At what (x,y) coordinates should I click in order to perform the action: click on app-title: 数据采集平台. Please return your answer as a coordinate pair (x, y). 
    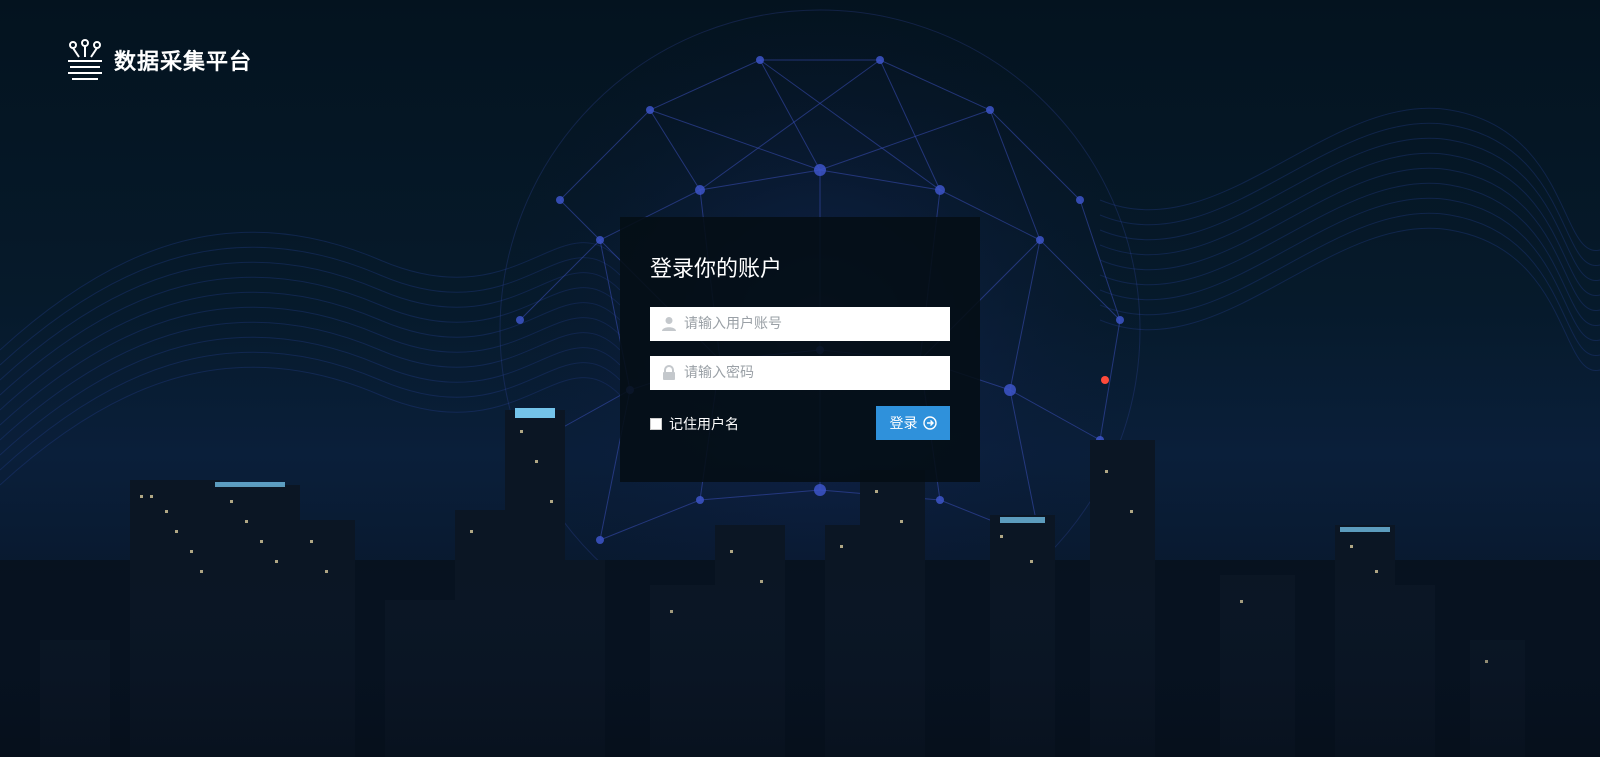
    Looking at the image, I should click on (183, 62).